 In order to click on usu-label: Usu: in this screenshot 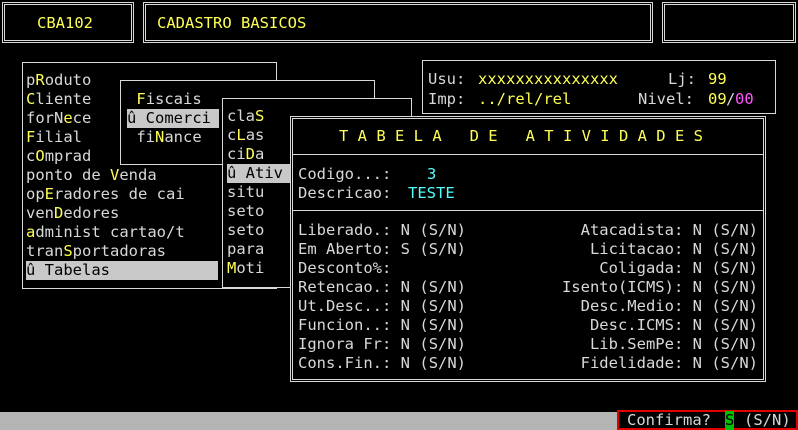, I will do `click(447, 79)`.